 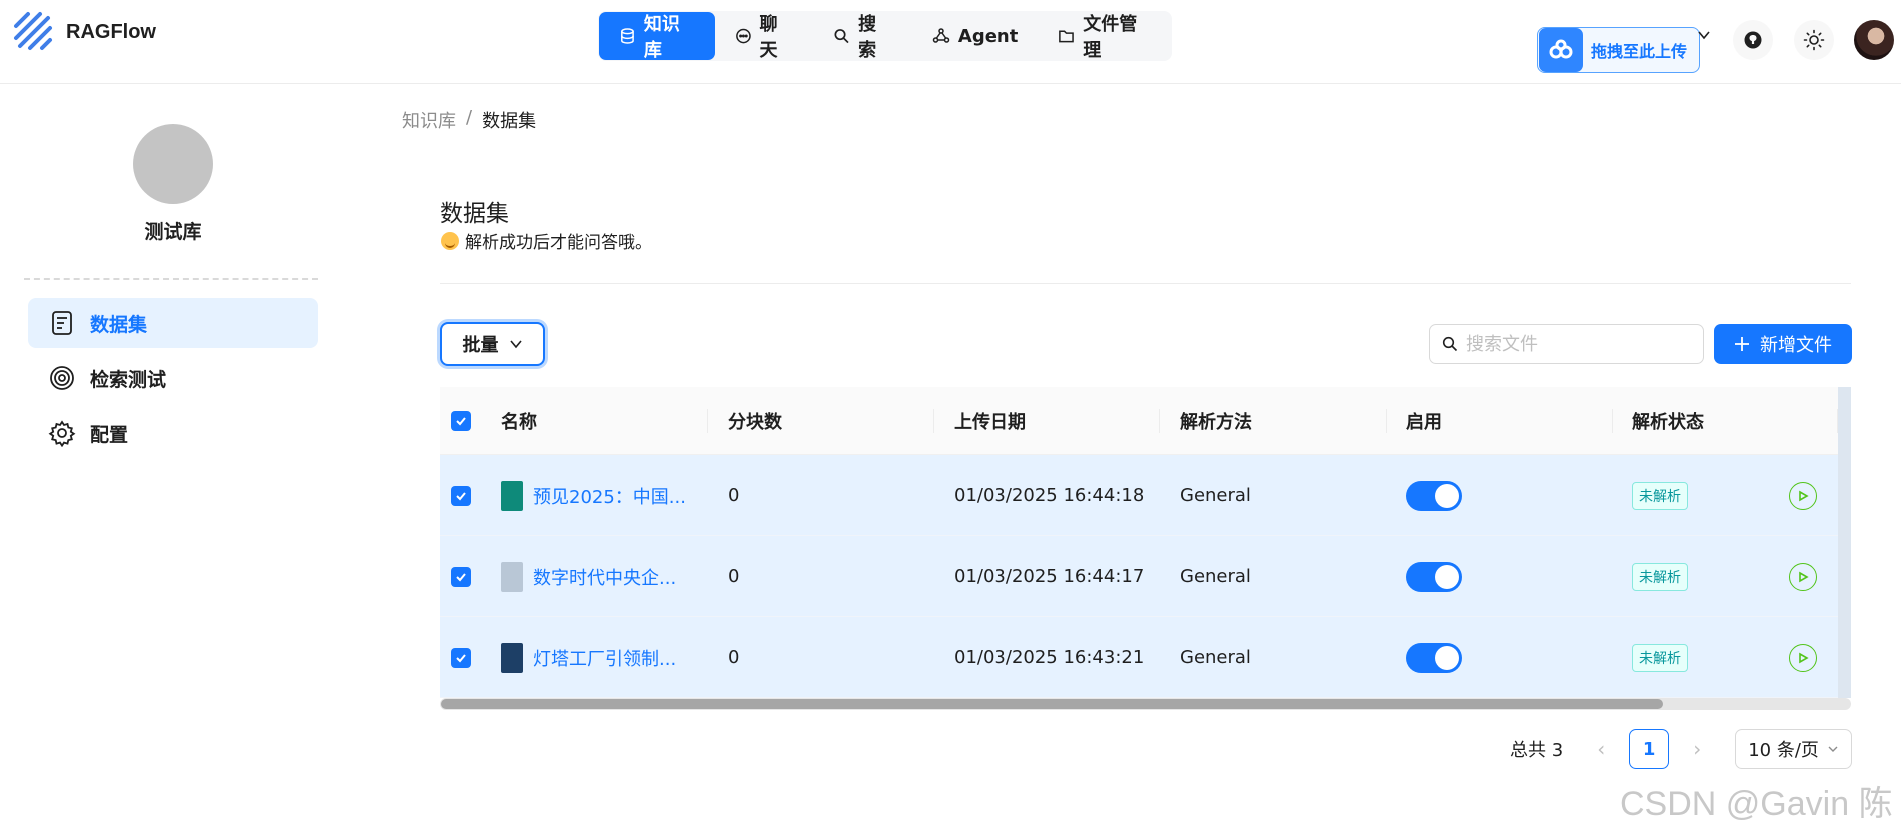 What do you see at coordinates (990, 421) in the screenshot?
I see `column-header-upload-date: 上传日期` at bounding box center [990, 421].